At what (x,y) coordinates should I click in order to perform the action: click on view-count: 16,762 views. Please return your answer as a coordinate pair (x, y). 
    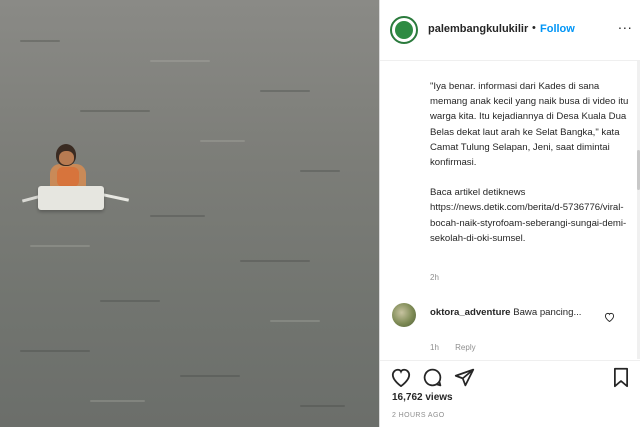
    Looking at the image, I should click on (422, 397).